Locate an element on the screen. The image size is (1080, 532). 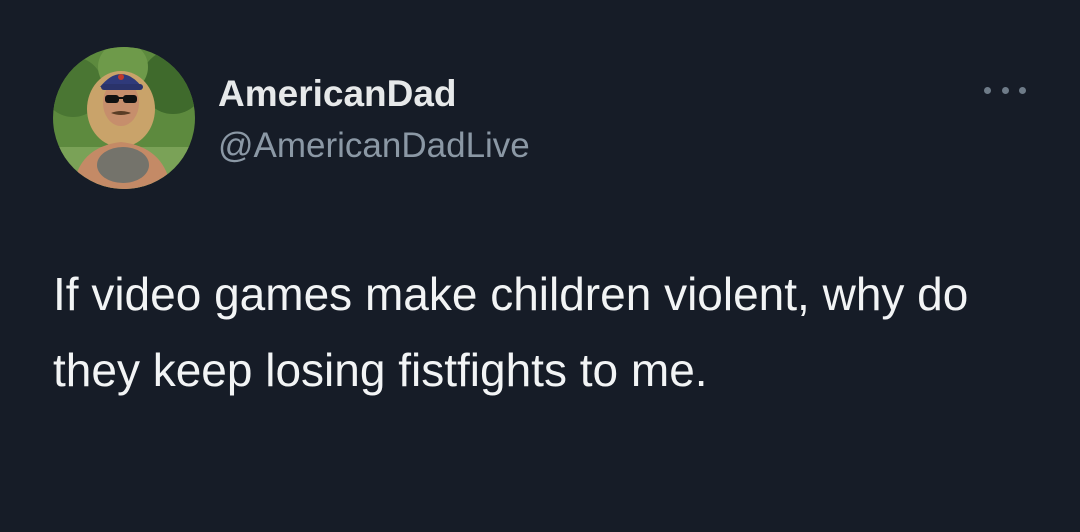
avatar-image is located at coordinates (124, 118).